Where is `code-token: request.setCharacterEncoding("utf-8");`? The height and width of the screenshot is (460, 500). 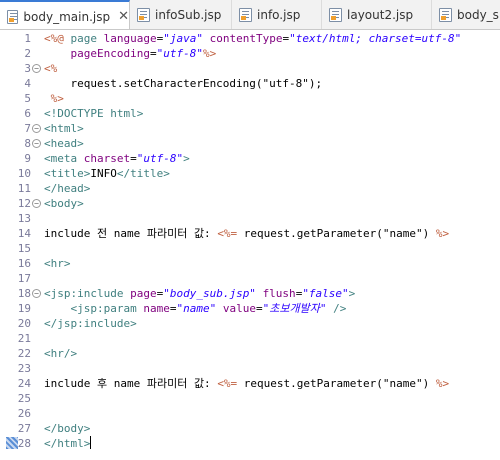
code-token: request.setCharacterEncoding("utf-8"); is located at coordinates (183, 83).